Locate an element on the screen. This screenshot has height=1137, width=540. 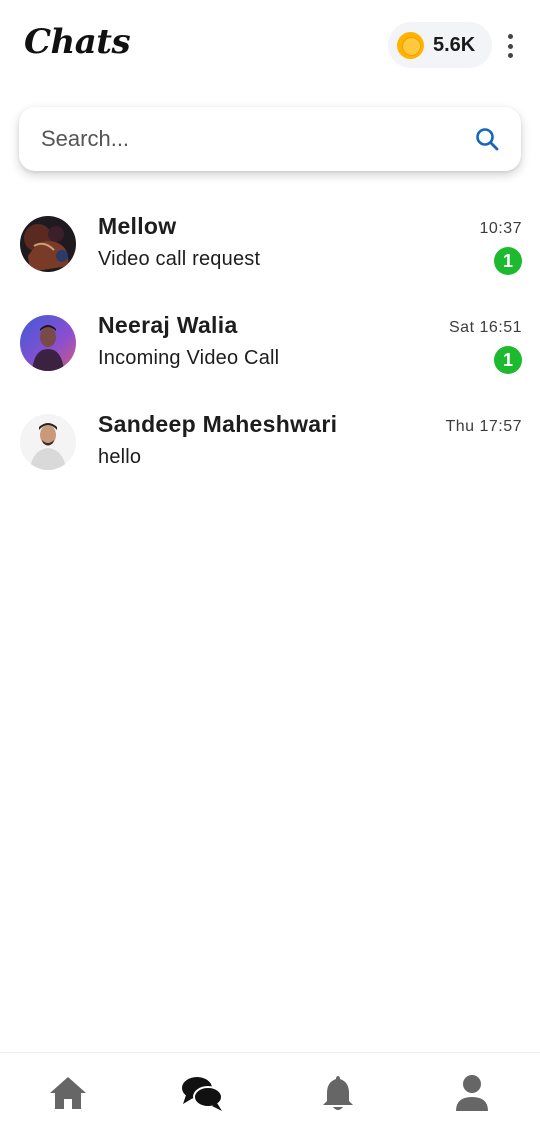
chat-item-sandeep-maheshwari: Sandeep Maheshwari hello Thu 17:57 is located at coordinates (270, 443).